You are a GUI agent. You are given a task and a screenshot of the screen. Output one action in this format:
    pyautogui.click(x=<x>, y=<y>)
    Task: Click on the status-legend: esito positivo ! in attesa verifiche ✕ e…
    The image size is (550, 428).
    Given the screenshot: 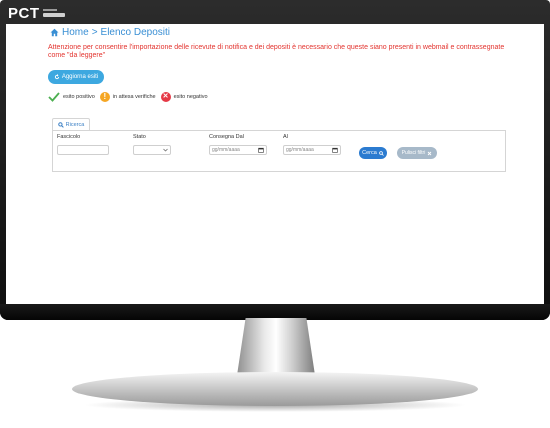 What is the action you would take?
    pyautogui.click(x=128, y=97)
    